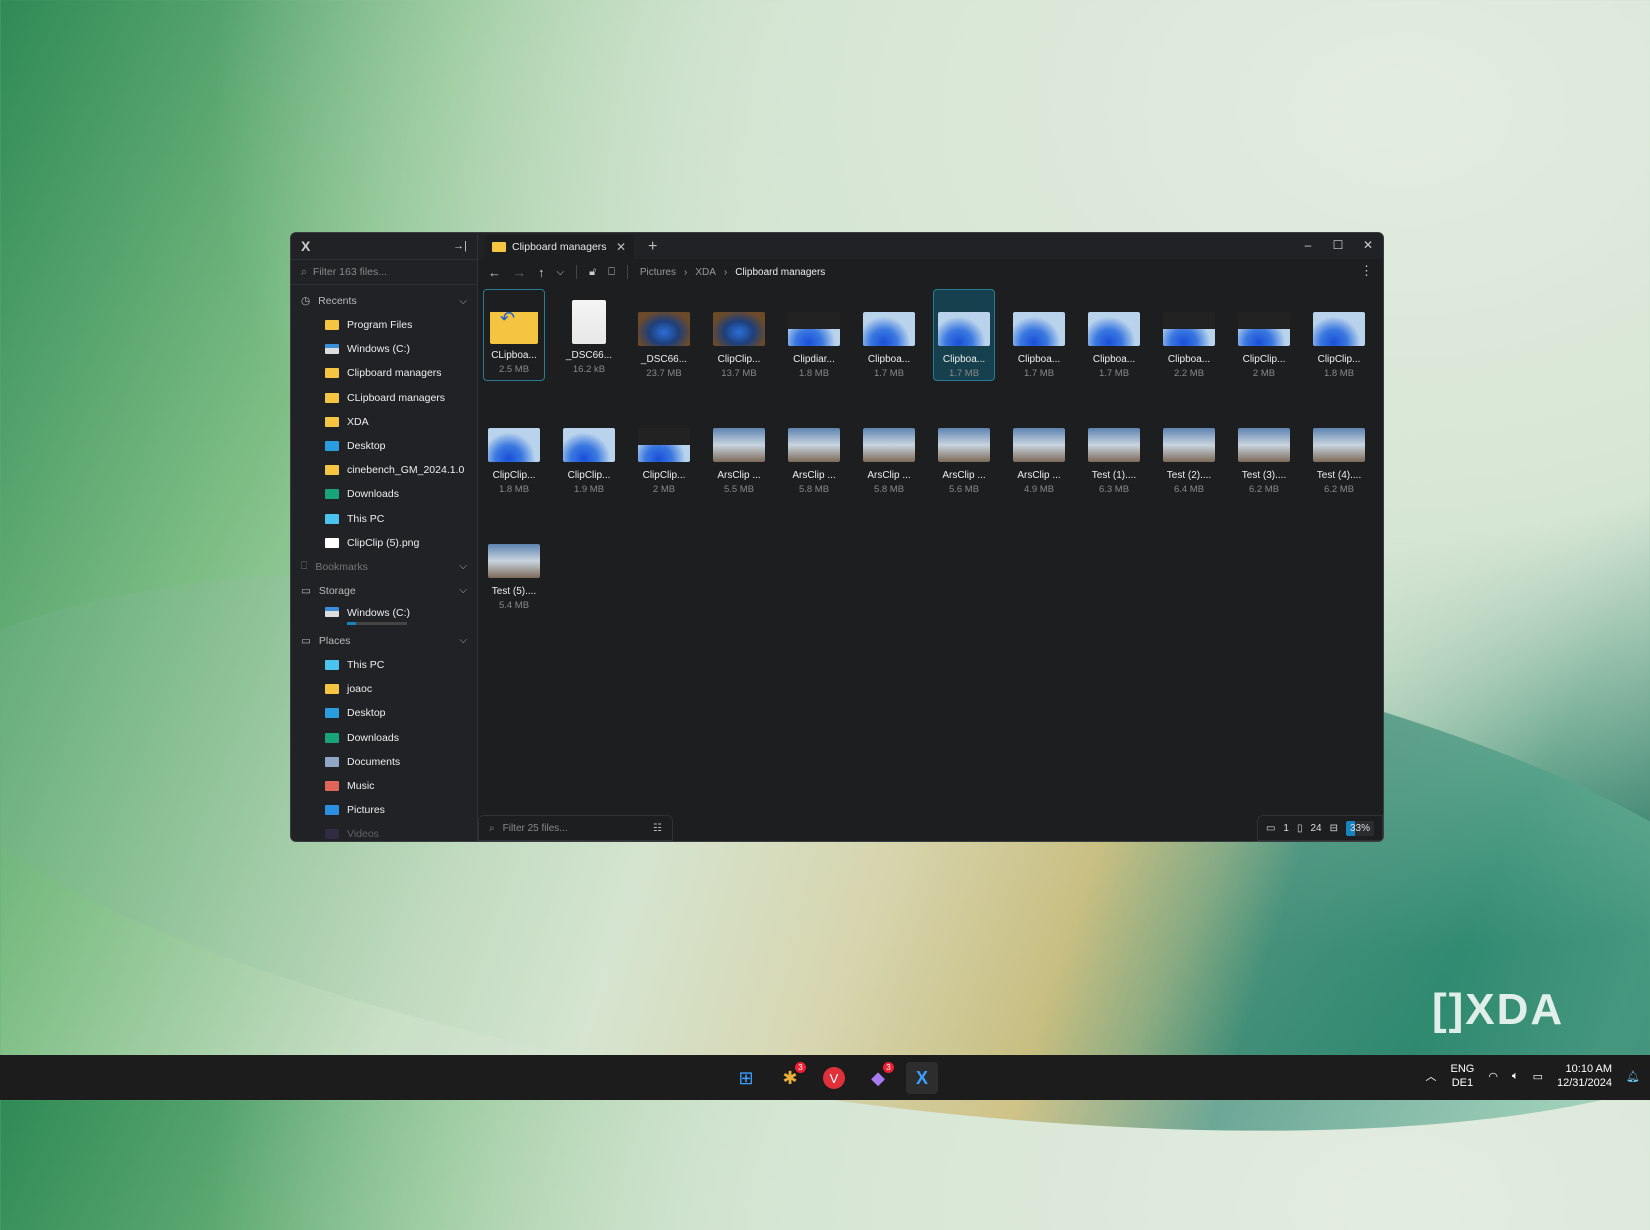  I want to click on places-item: This PC, so click(384, 665).